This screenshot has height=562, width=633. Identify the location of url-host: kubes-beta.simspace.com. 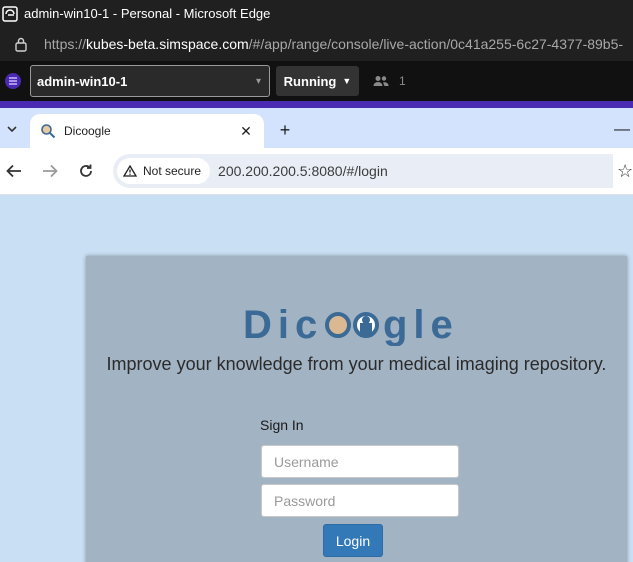
(167, 44).